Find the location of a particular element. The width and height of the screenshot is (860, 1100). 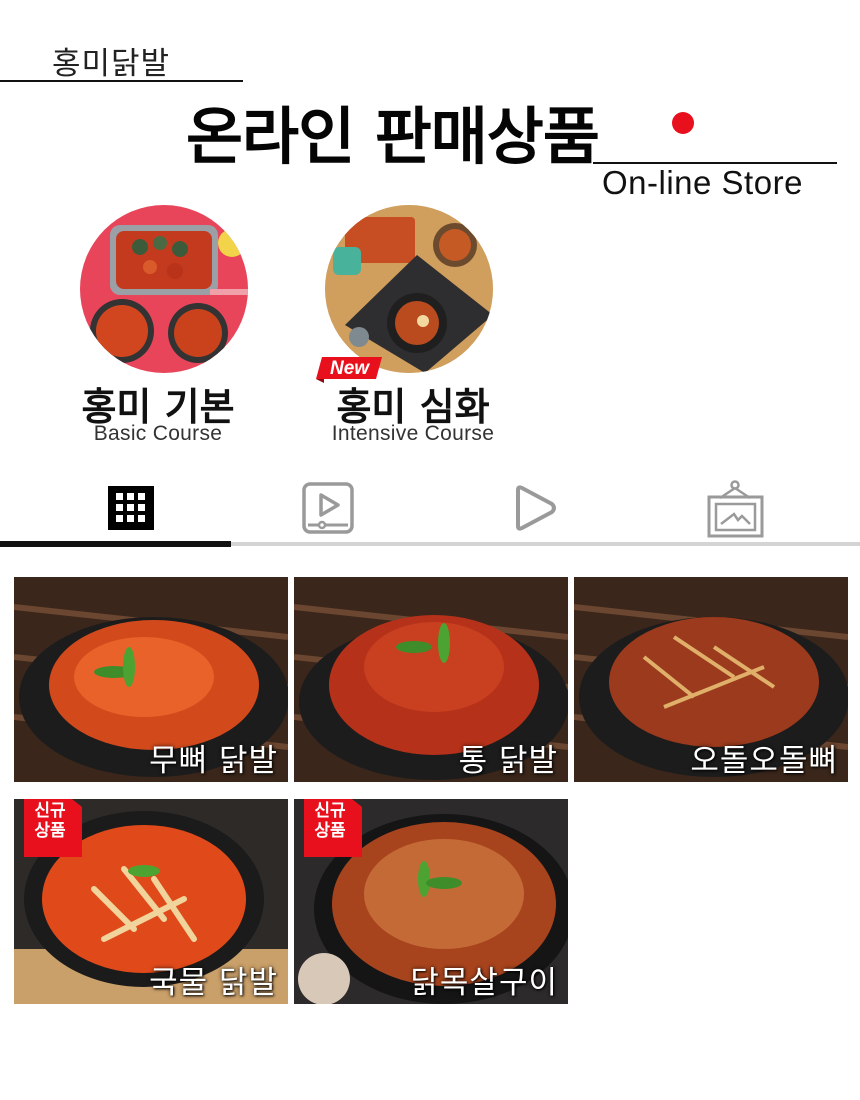

tab-active-indicator is located at coordinates (115, 544).